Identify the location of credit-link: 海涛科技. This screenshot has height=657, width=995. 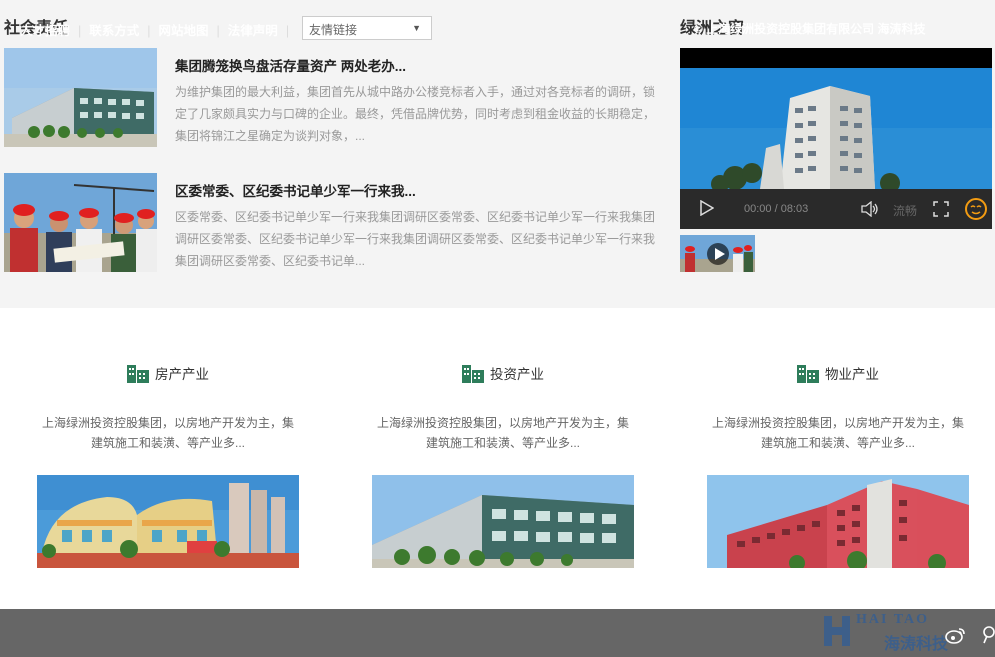
(902, 29).